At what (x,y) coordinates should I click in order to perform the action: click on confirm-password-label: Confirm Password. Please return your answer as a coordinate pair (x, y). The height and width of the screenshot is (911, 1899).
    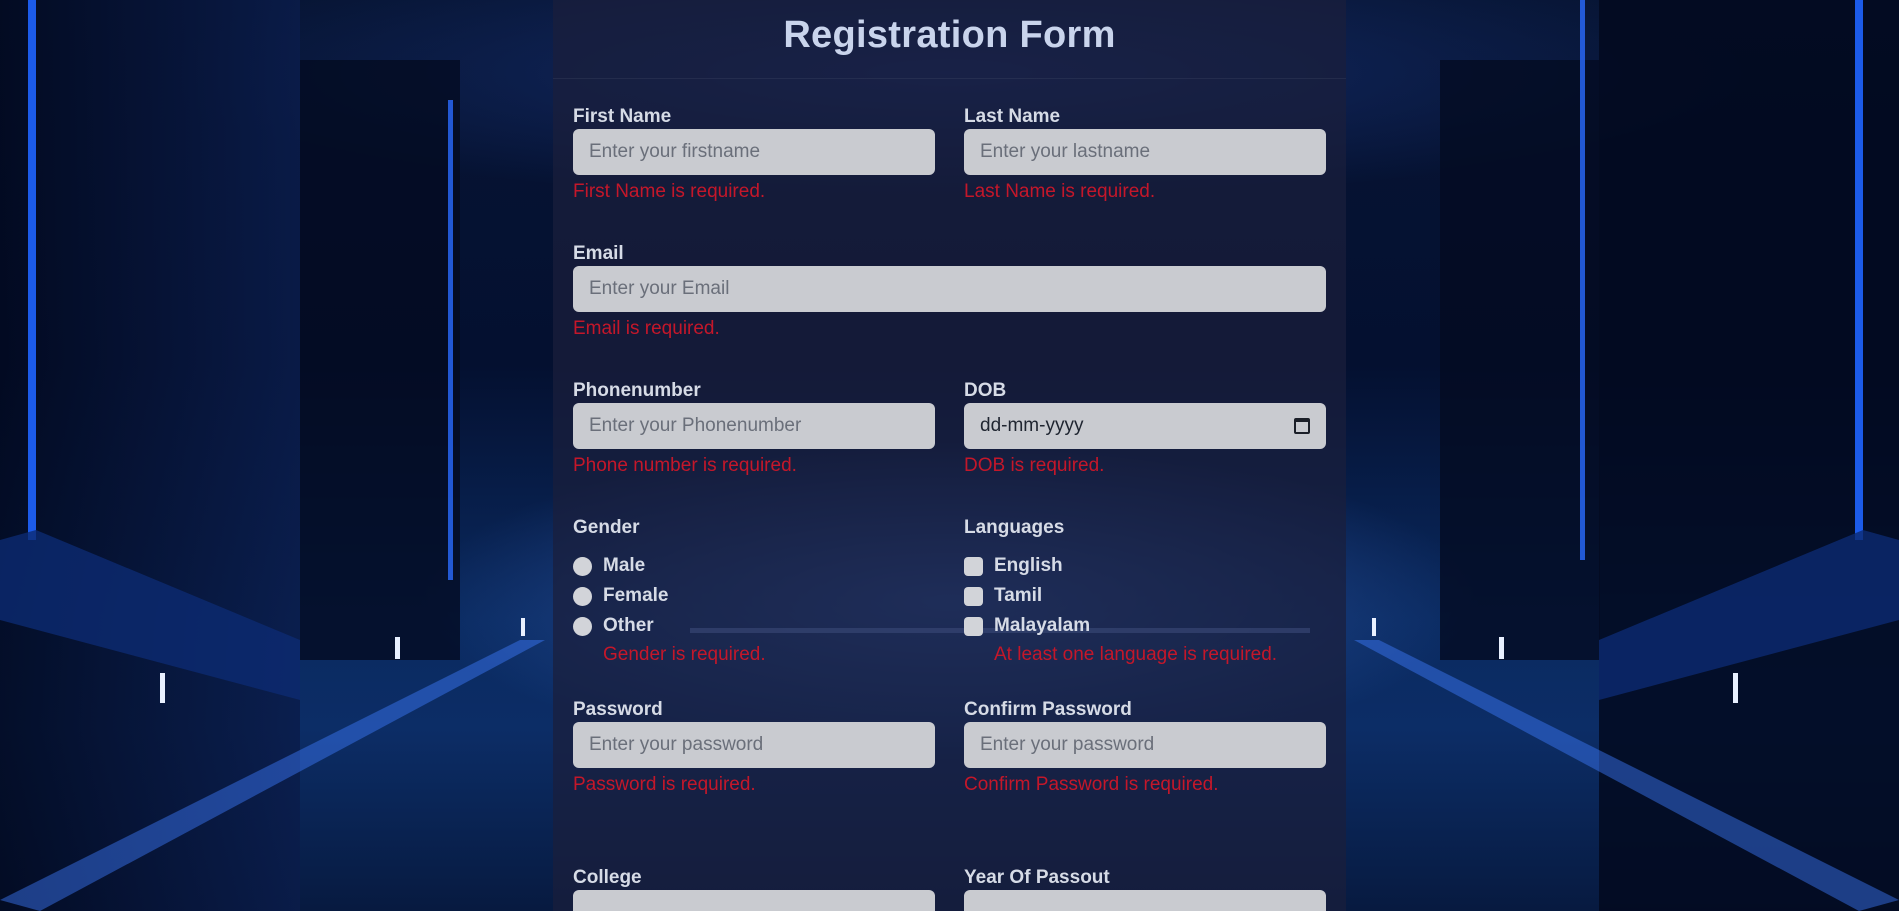
    Looking at the image, I should click on (1048, 709).